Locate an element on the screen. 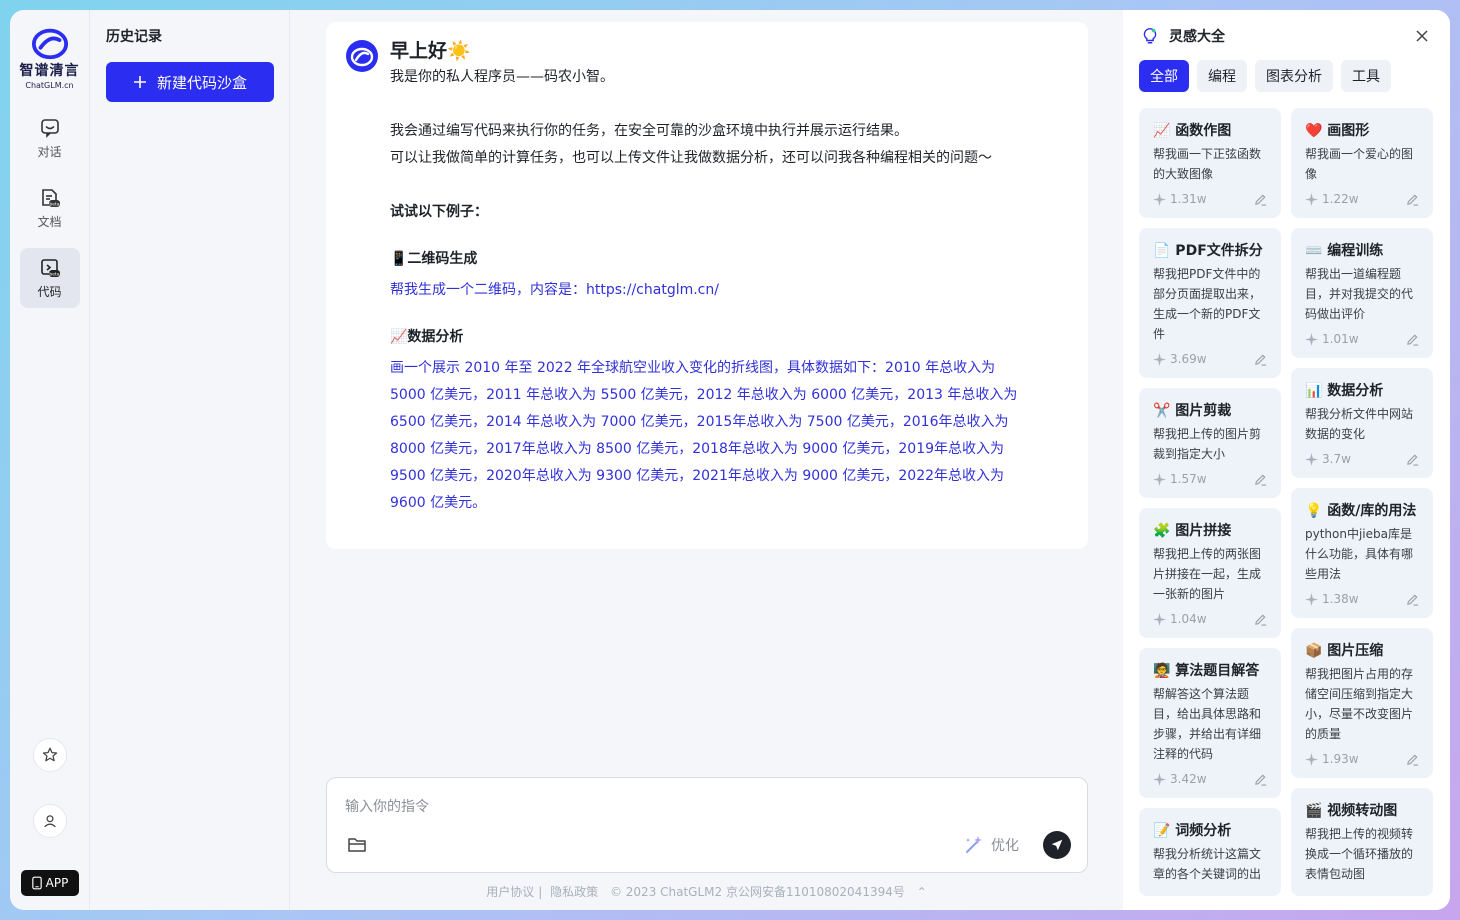  prompt-card-title: 📊 数据分析 is located at coordinates (1344, 391).